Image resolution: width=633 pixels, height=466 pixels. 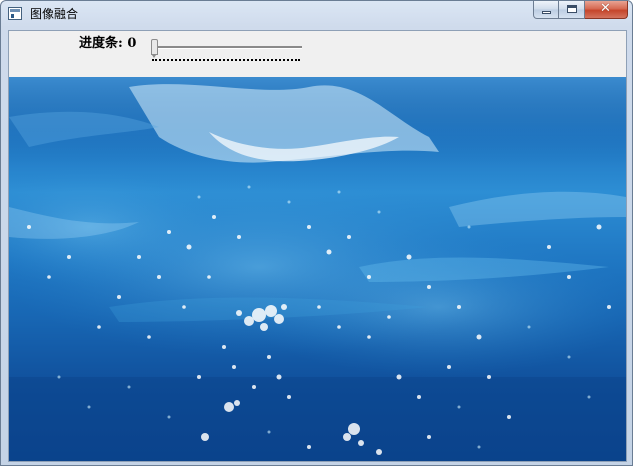 I want to click on caption-buttons: ✕, so click(x=580, y=10).